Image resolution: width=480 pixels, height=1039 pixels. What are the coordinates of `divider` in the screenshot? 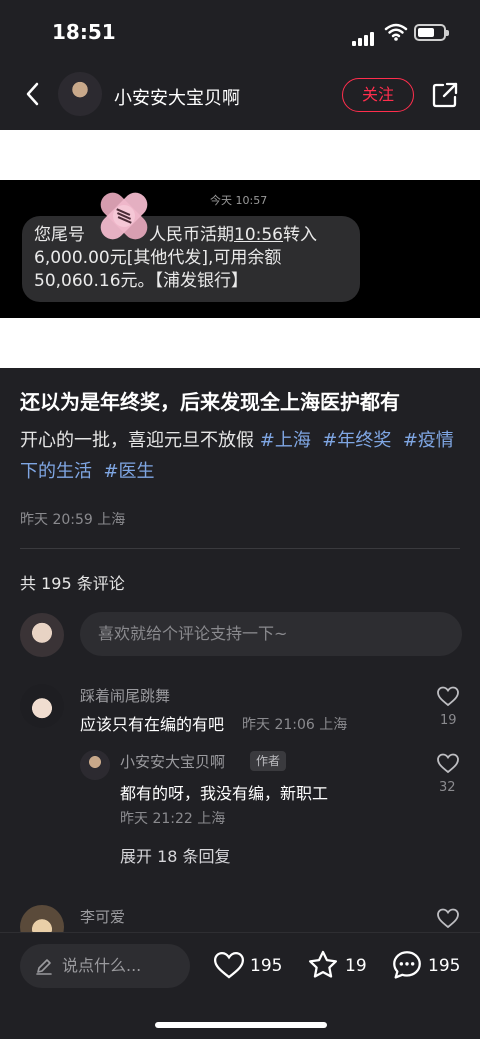 It's located at (240, 548).